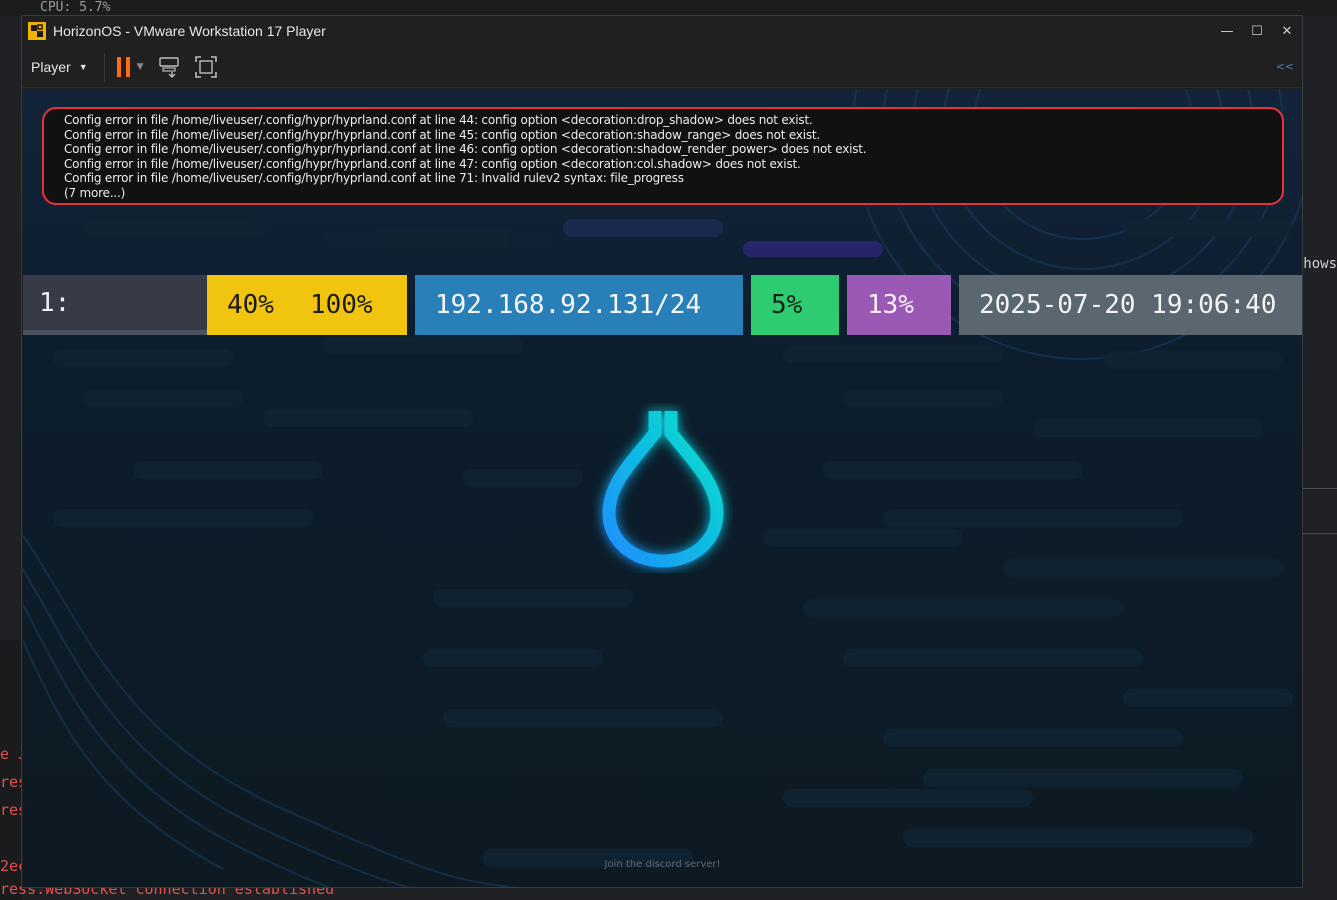  Describe the element at coordinates (83, 66) in the screenshot. I see `chevron-down-icon: ▼` at that location.